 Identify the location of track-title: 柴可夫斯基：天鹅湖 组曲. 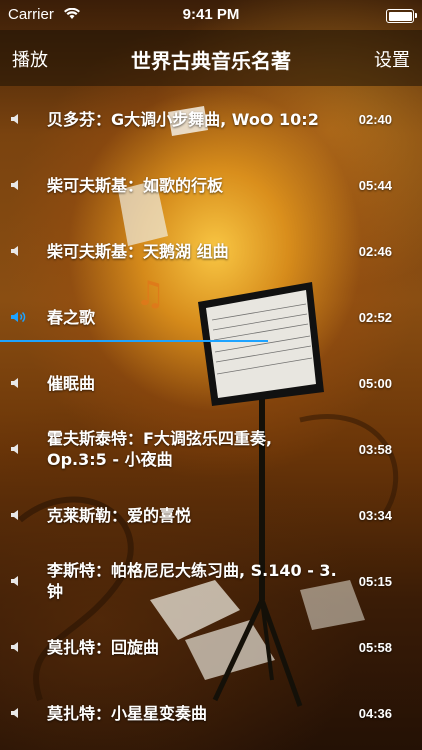
(138, 251).